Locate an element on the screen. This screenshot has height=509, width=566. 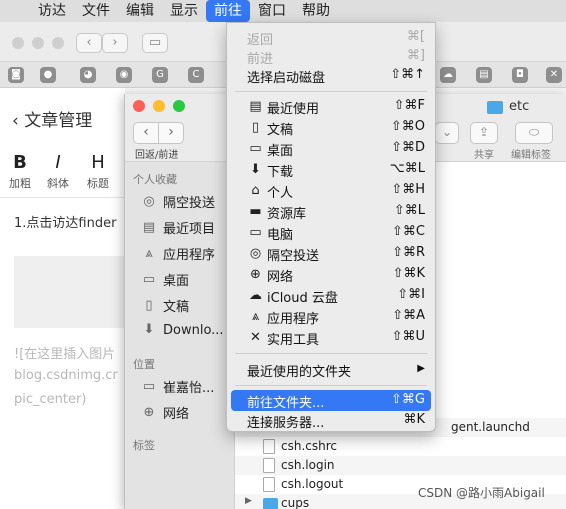
heading-label: 标题 is located at coordinates (98, 183).